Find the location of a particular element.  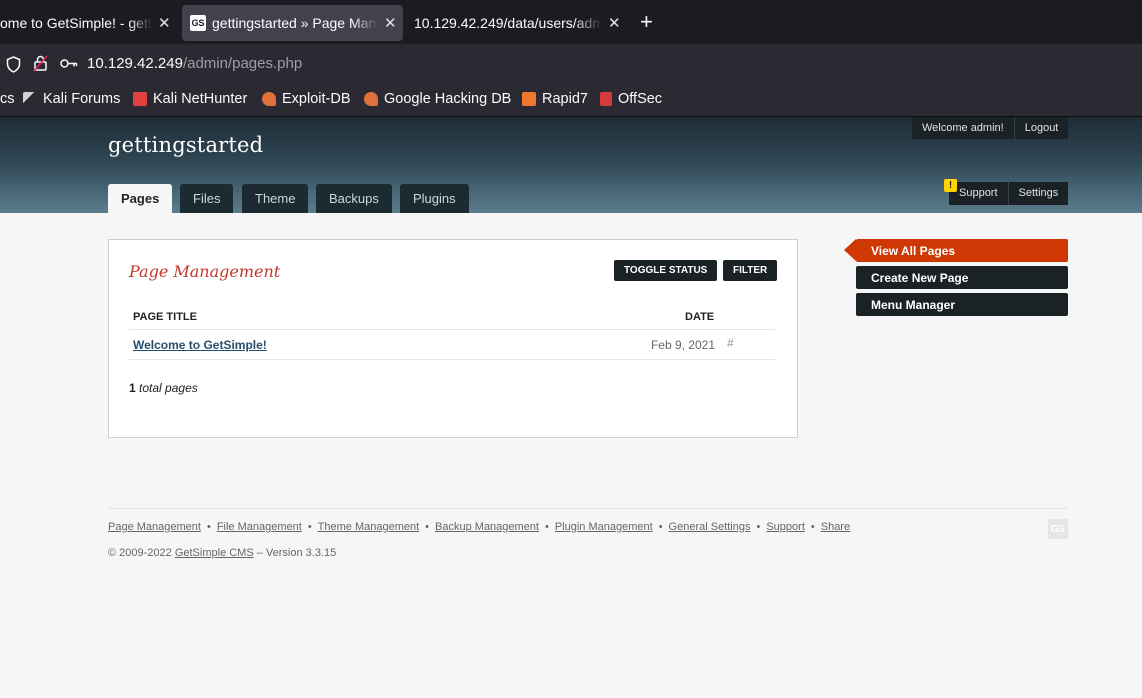

key-icon is located at coordinates (69, 63).